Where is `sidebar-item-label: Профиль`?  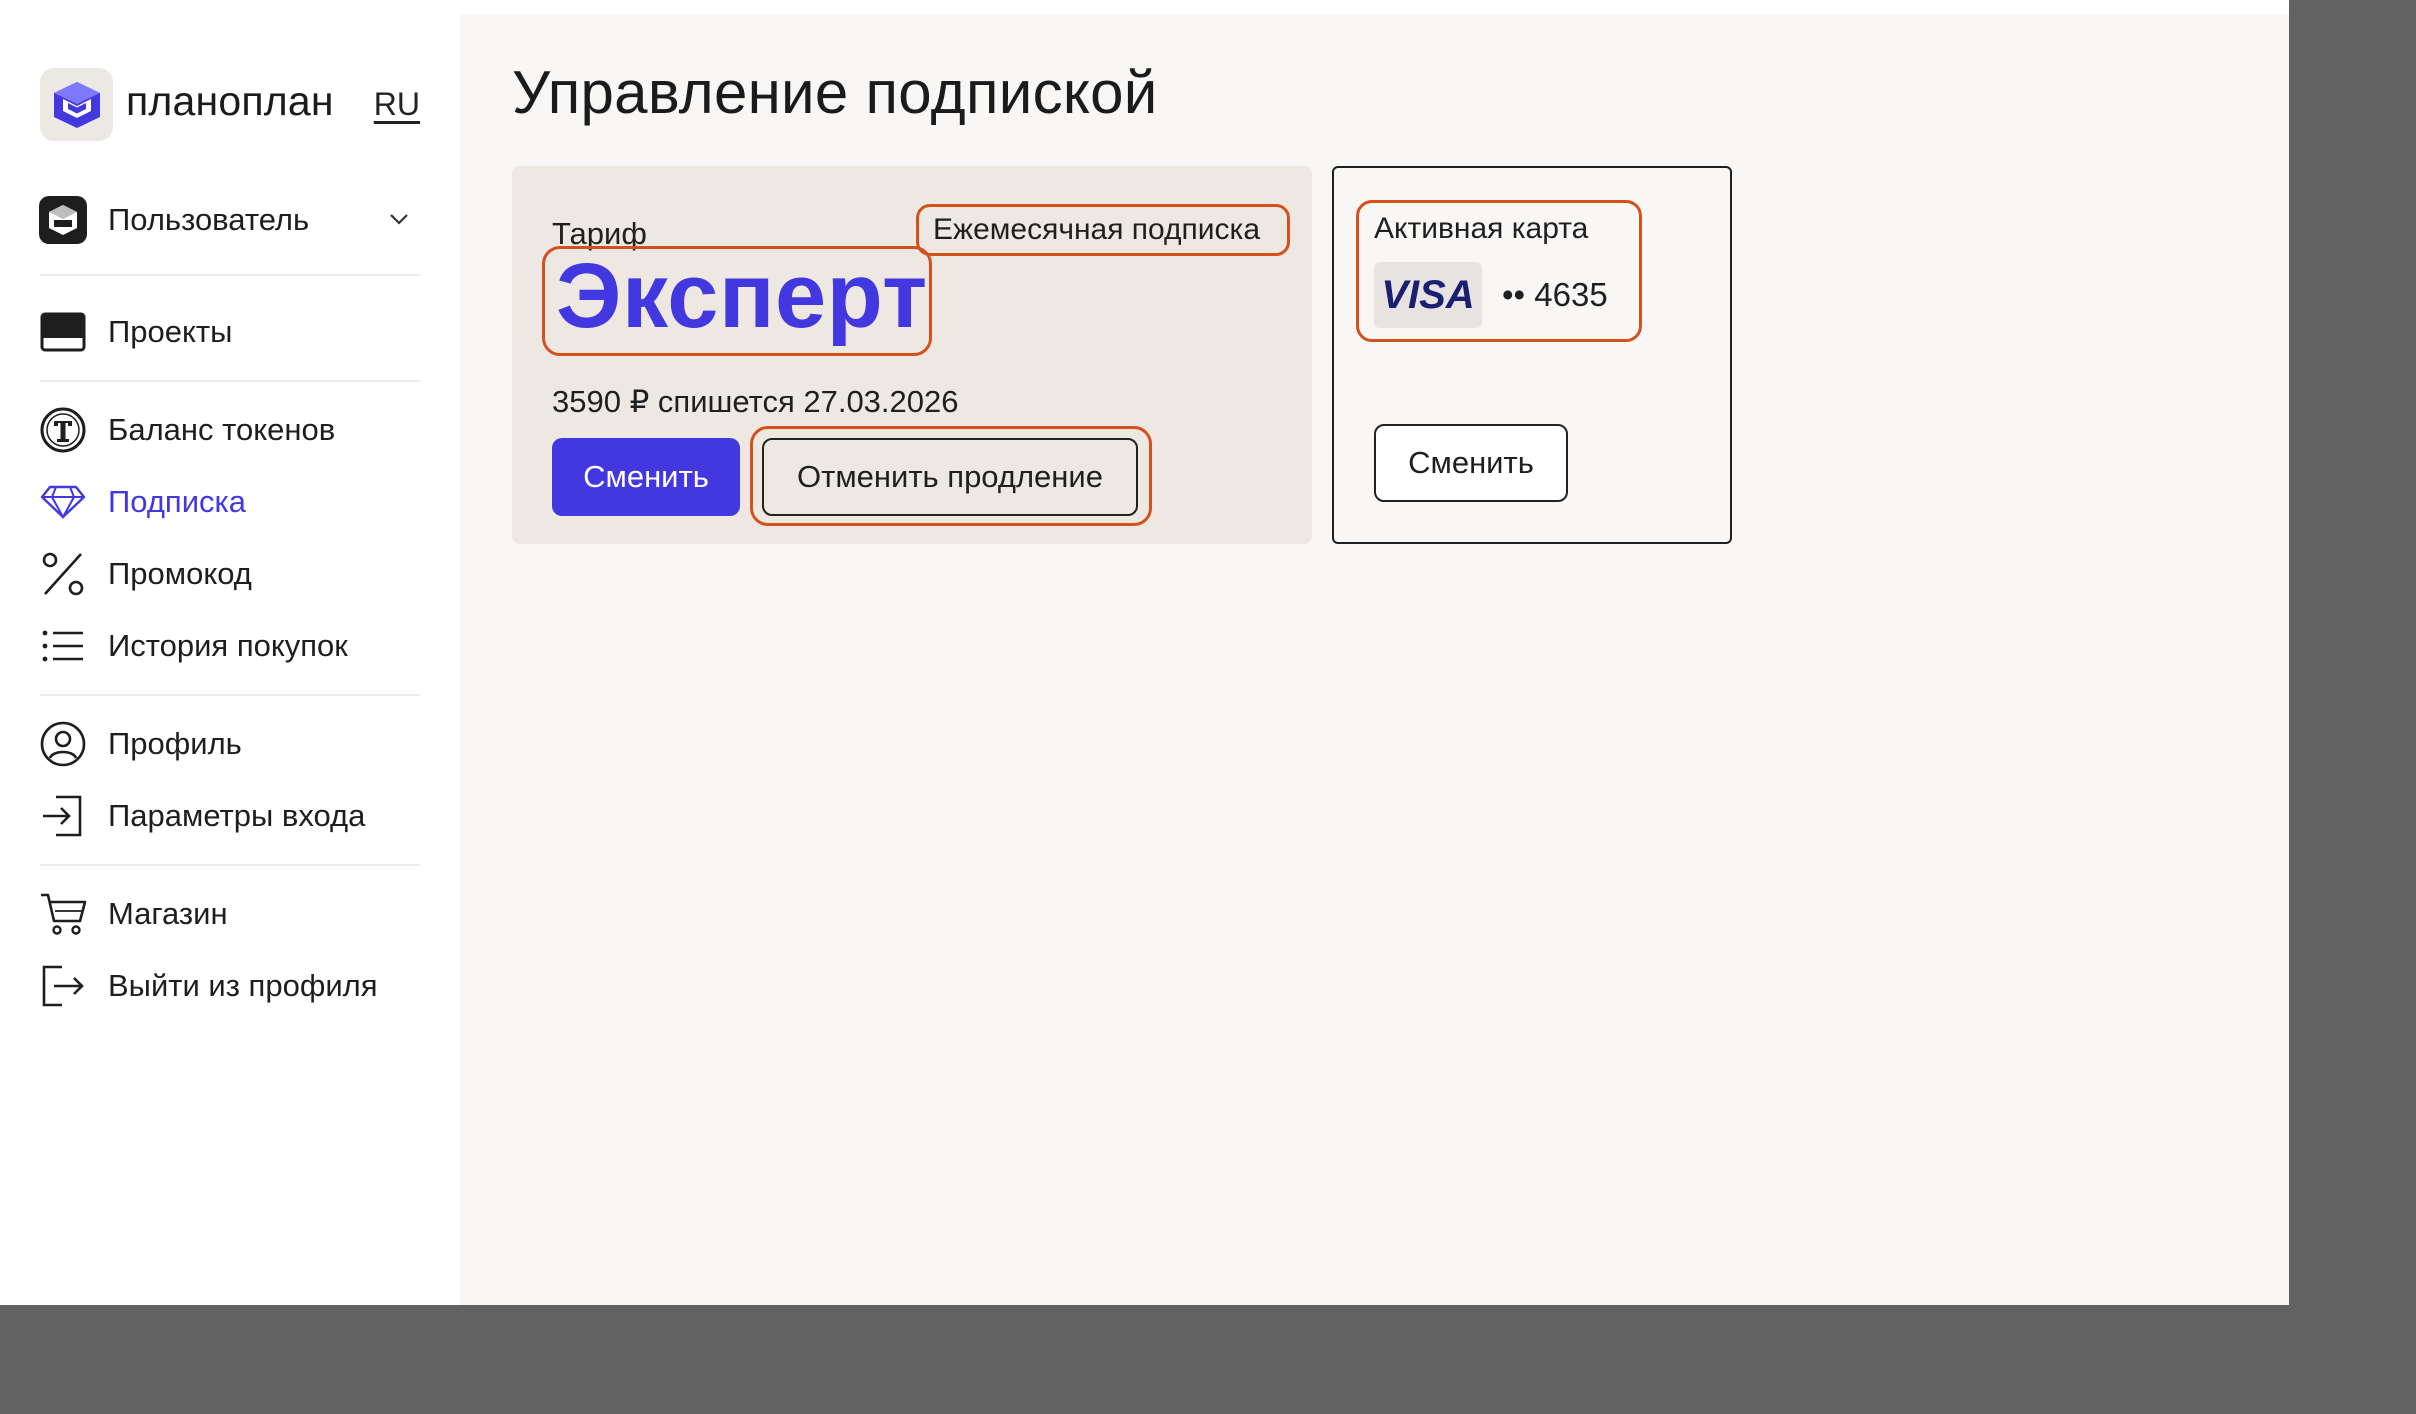 sidebar-item-label: Профиль is located at coordinates (175, 743).